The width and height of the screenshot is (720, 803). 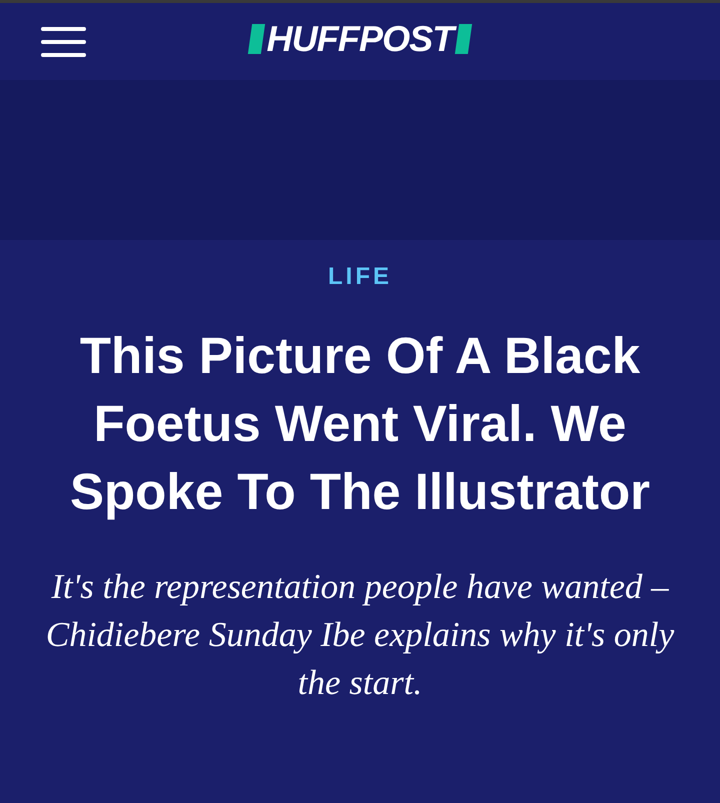 I want to click on logo: HUFFPOST, so click(x=360, y=38).